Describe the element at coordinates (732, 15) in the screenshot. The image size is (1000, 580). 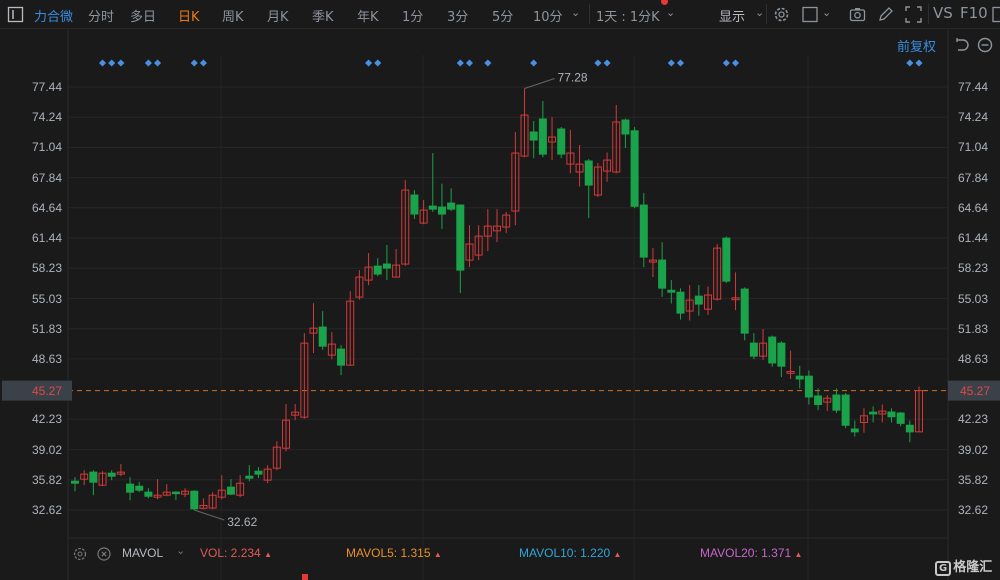
I see `display-menu: 显示` at that location.